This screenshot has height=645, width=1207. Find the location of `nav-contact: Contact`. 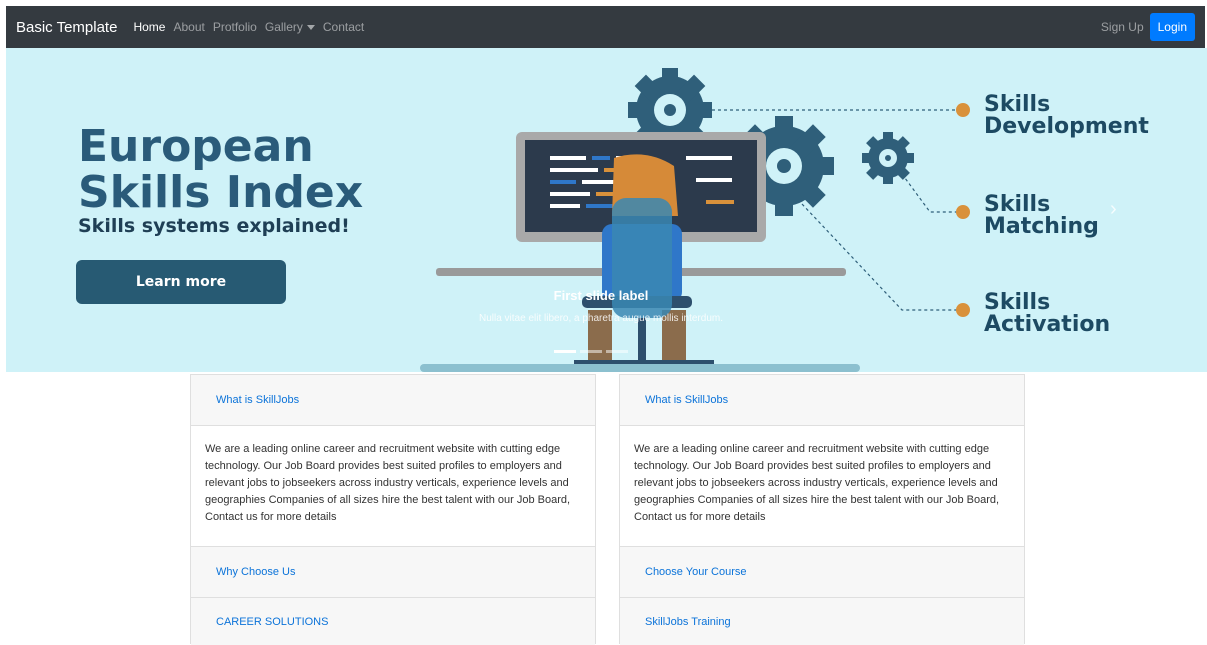

nav-contact: Contact is located at coordinates (343, 27).